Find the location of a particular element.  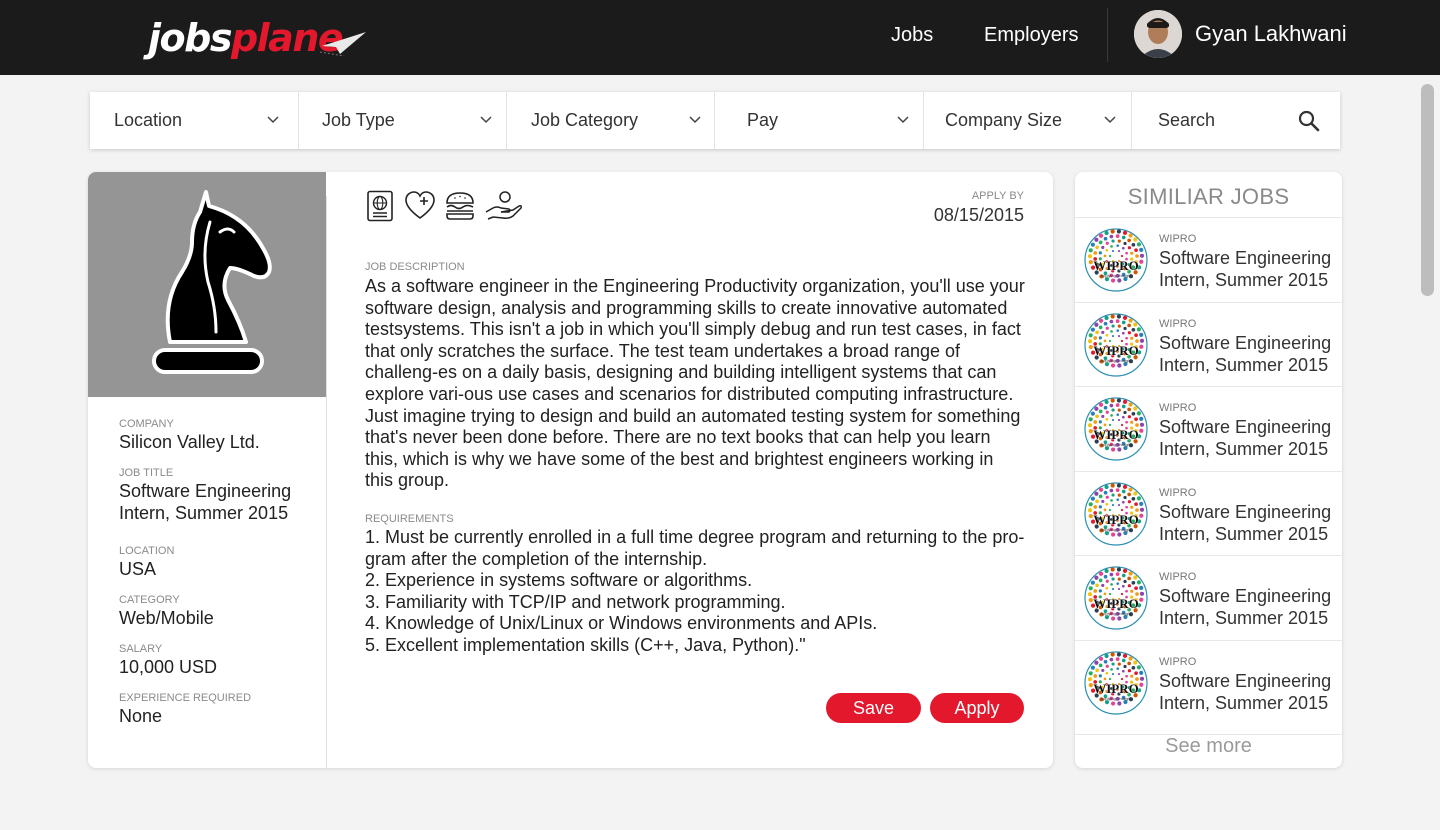

category-value: Web/Mobile is located at coordinates (166, 618).